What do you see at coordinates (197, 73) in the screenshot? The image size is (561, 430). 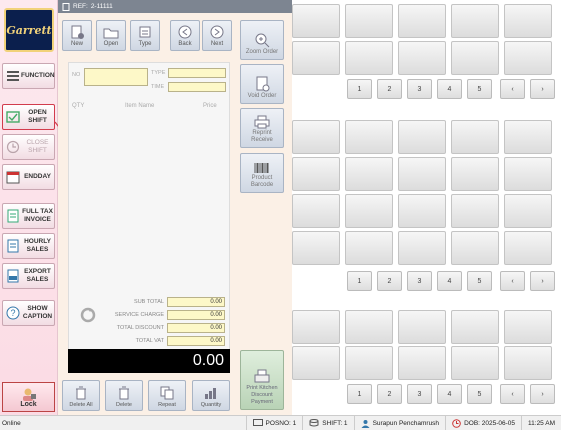 I see `order-type-field` at bounding box center [197, 73].